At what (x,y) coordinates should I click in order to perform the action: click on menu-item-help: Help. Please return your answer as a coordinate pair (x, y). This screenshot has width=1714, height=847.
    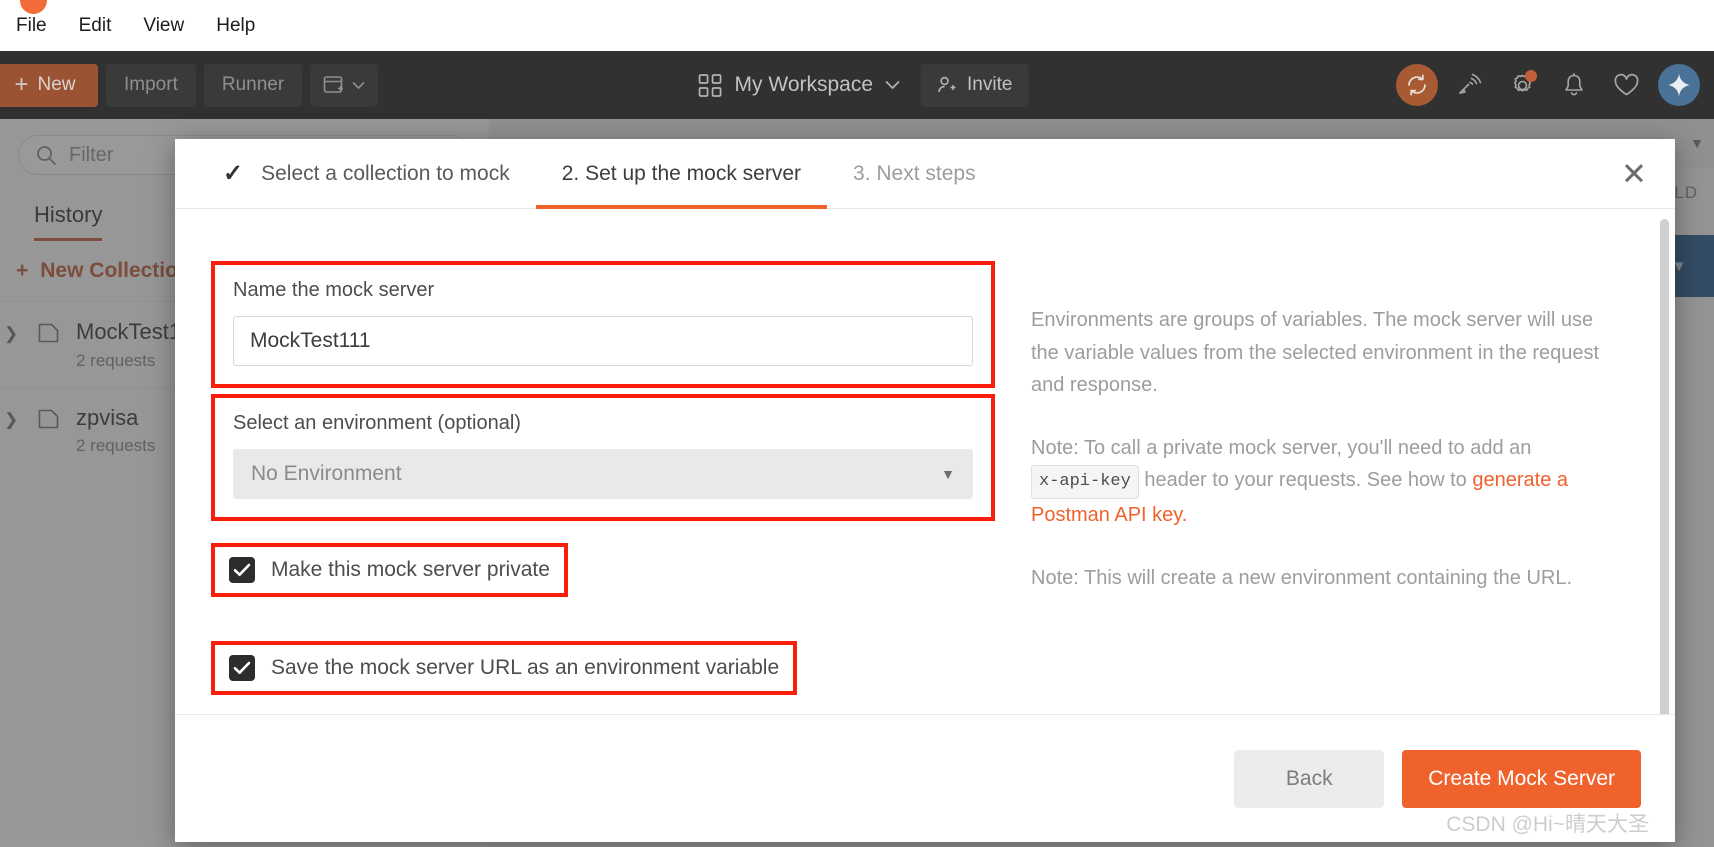
    Looking at the image, I should click on (235, 26).